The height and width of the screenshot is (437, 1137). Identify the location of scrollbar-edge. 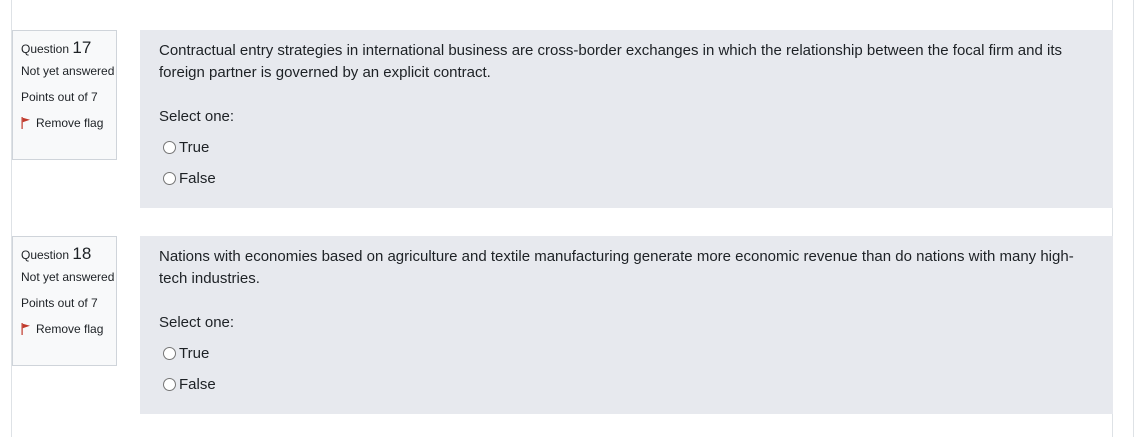
(1135, 218).